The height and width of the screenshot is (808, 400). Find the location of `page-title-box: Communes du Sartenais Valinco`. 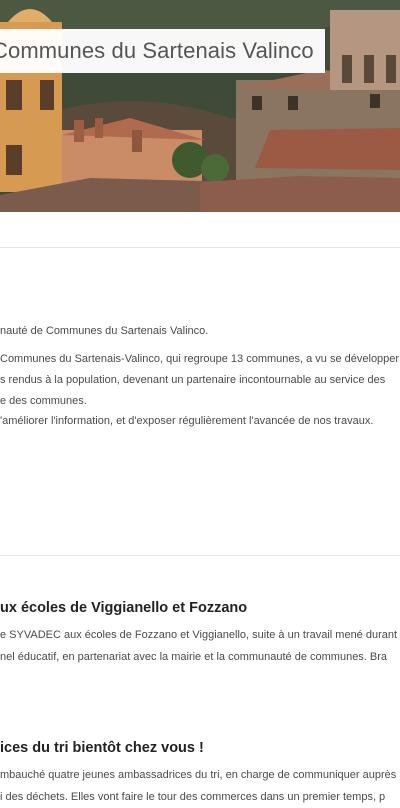

page-title-box: Communes du Sartenais Valinco is located at coordinates (162, 51).